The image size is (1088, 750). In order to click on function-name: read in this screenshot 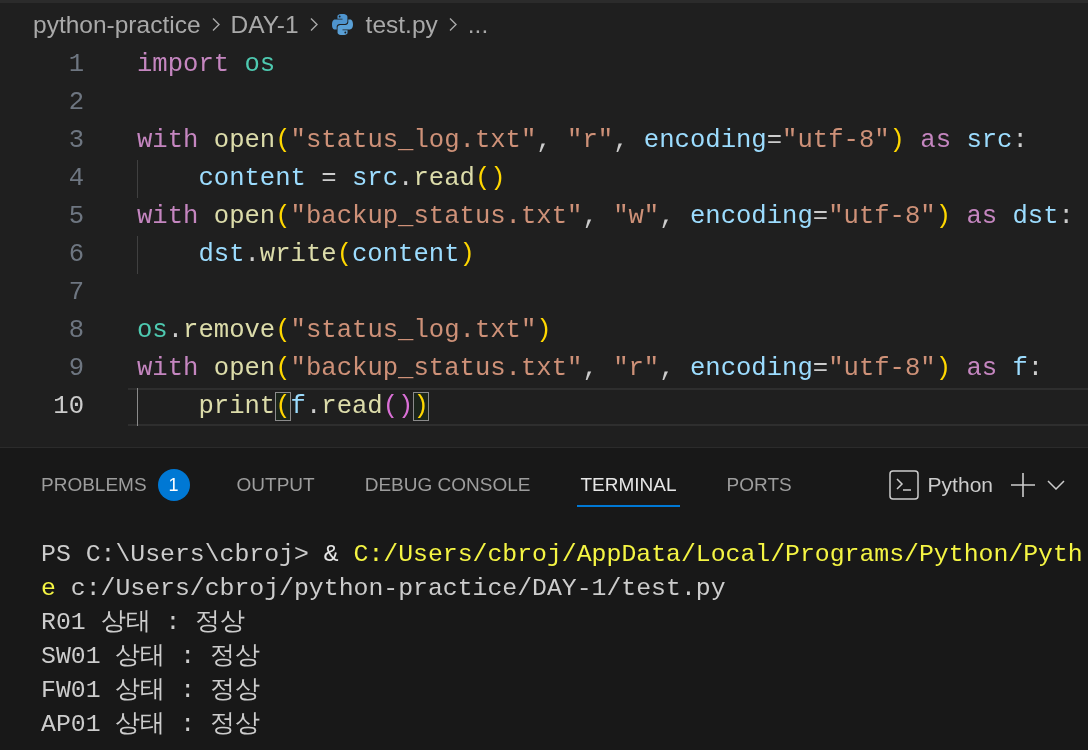, I will do `click(352, 406)`.